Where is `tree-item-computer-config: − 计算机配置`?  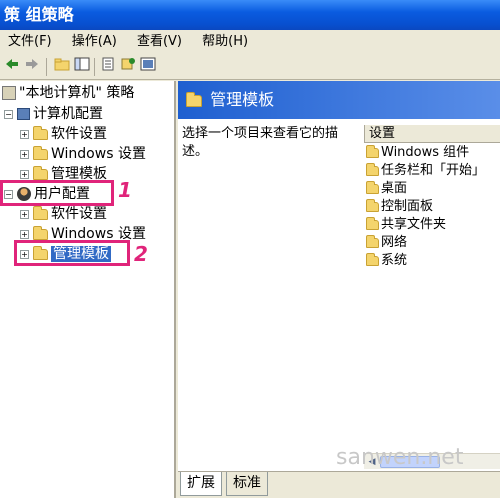 tree-item-computer-config: − 计算机配置 is located at coordinates (53, 114).